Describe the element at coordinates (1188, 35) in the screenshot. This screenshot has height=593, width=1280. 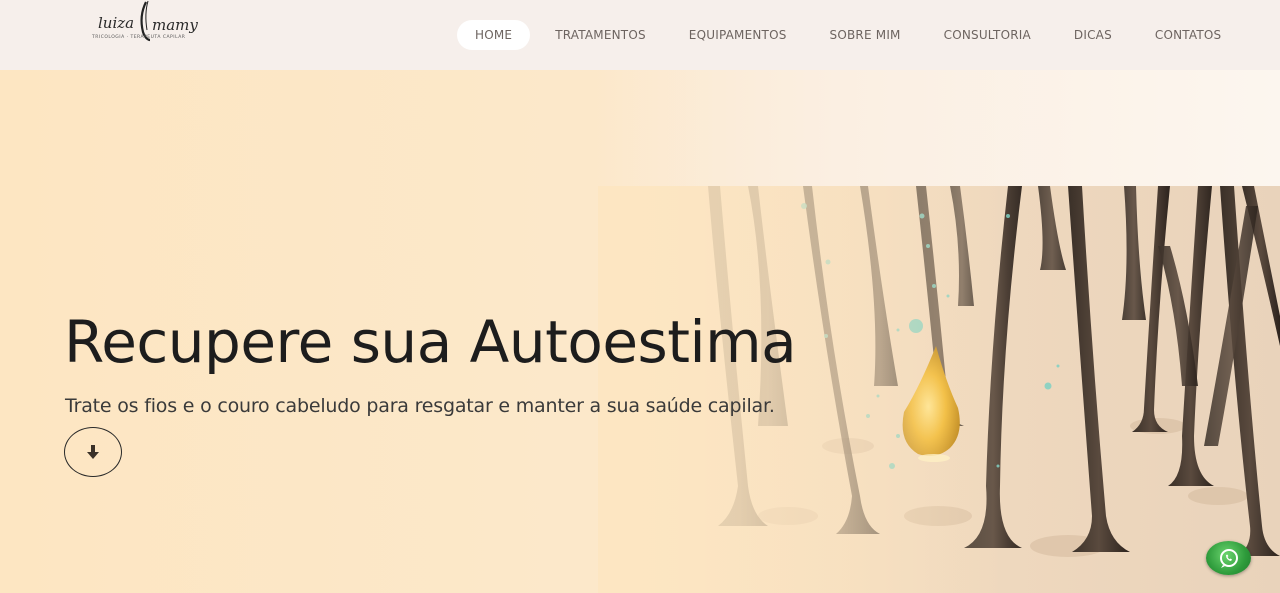
I see `nav-contatos: CONTATOS` at that location.